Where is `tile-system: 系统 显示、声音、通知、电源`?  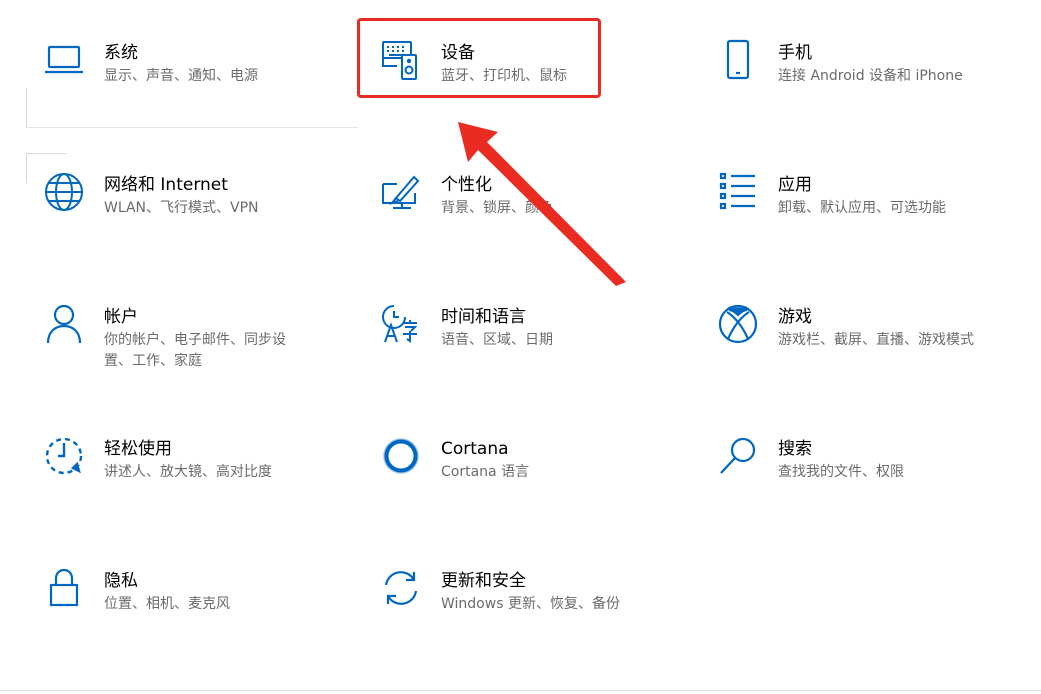
tile-system: 系统 显示、声音、通知、电源 is located at coordinates (202, 93).